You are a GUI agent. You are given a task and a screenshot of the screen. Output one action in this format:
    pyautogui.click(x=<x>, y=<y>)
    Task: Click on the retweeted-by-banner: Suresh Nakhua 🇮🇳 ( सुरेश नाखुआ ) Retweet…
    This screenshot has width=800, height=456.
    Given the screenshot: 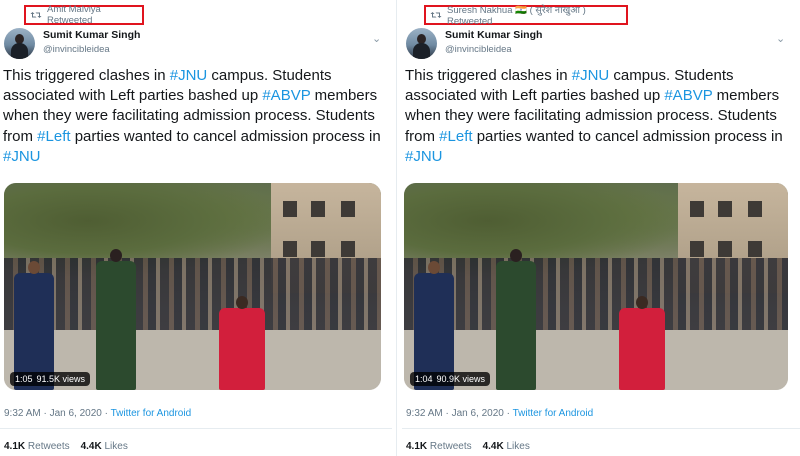 What is the action you would take?
    pyautogui.click(x=526, y=16)
    